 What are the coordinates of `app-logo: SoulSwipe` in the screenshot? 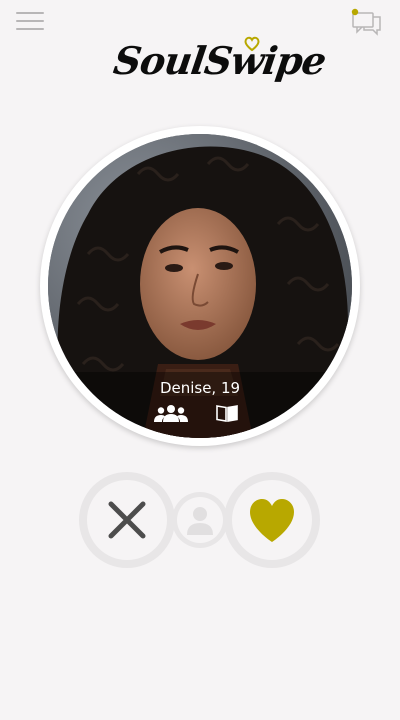 It's located at (219, 65).